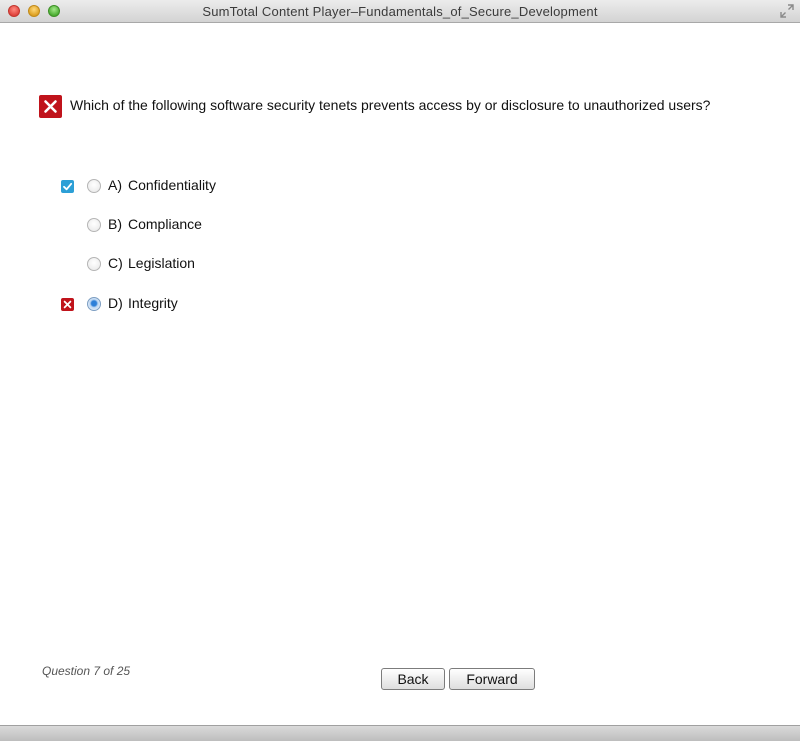 The width and height of the screenshot is (800, 741). What do you see at coordinates (115, 263) in the screenshot?
I see `option-c-letter: C)` at bounding box center [115, 263].